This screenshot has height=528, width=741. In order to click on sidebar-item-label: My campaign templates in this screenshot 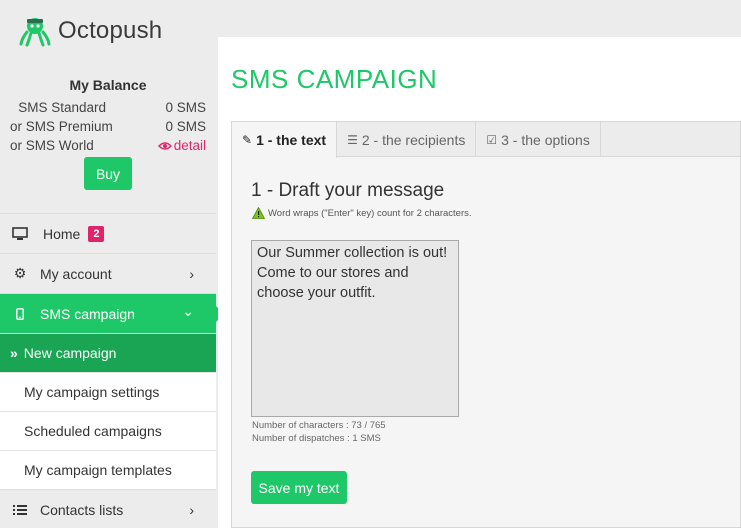, I will do `click(98, 470)`.